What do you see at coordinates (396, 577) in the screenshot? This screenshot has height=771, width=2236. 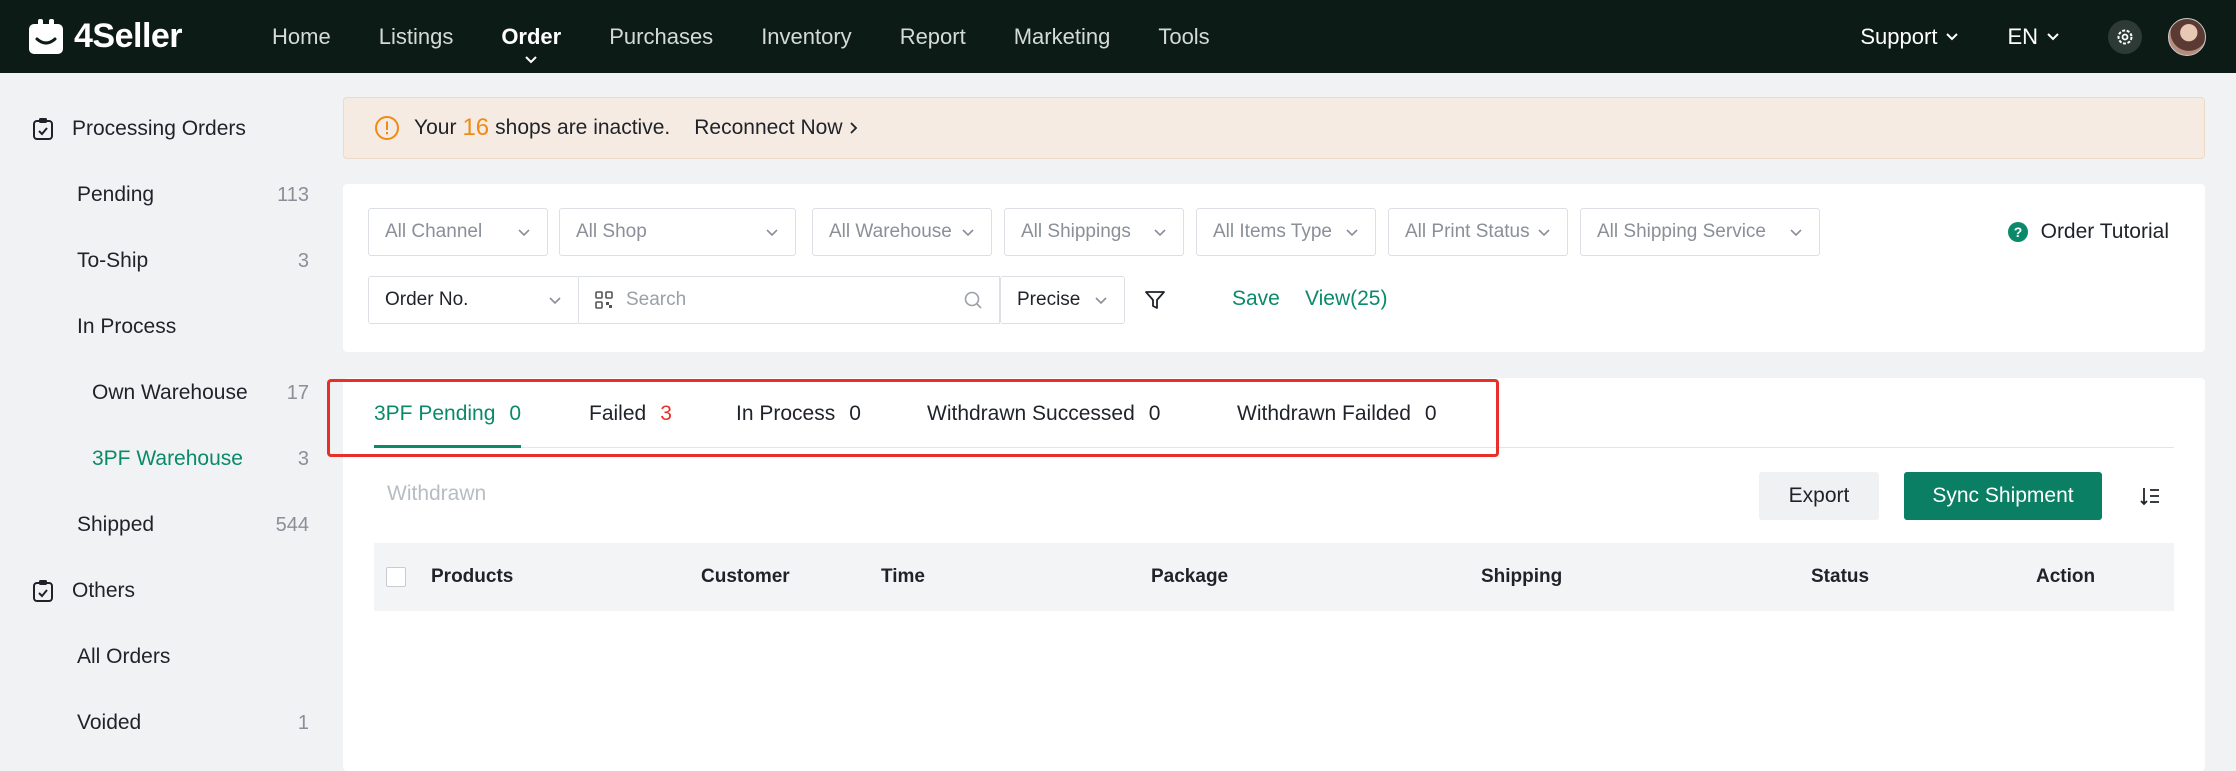 I see `select-all-checkbox` at bounding box center [396, 577].